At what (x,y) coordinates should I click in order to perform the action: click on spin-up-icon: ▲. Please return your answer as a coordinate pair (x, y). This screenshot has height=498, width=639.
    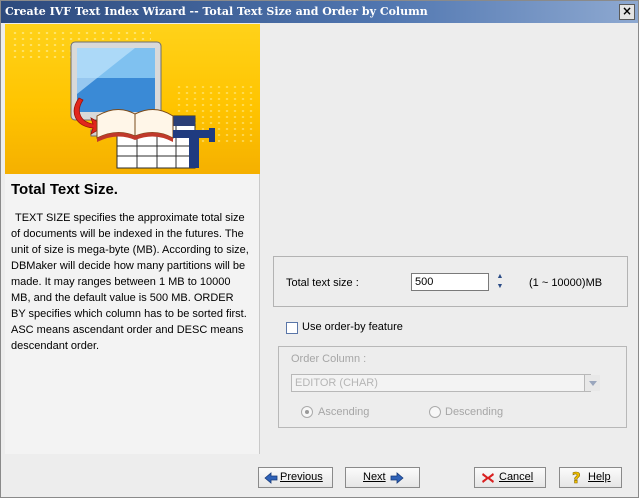
    Looking at the image, I should click on (500, 277).